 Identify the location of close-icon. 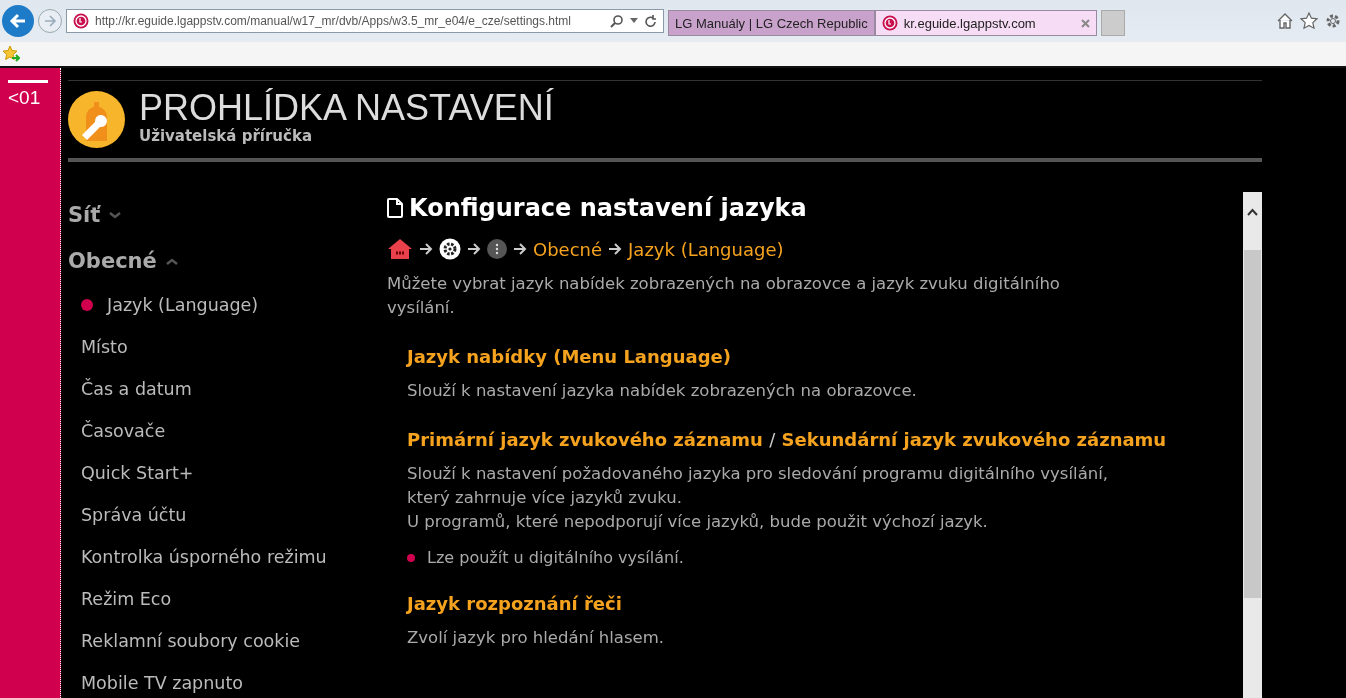
(1085, 23).